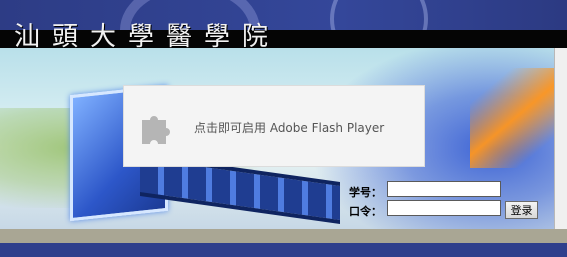 The width and height of the screenshot is (567, 257). What do you see at coordinates (521, 210) in the screenshot?
I see `login-button: 登录` at bounding box center [521, 210].